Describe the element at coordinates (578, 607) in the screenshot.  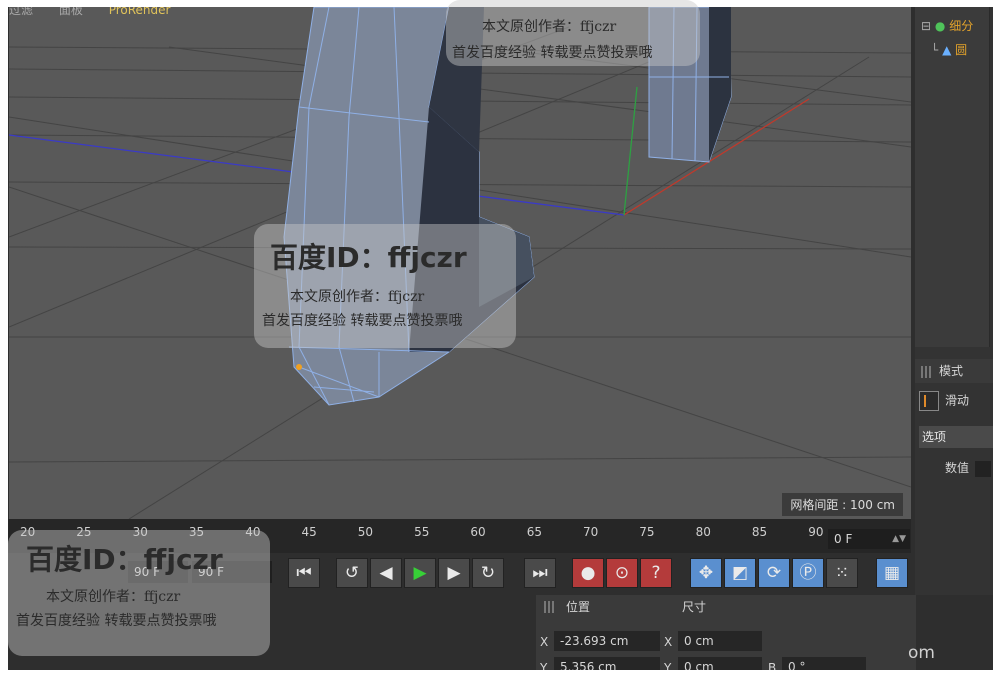
I see `position-header: 位置` at that location.